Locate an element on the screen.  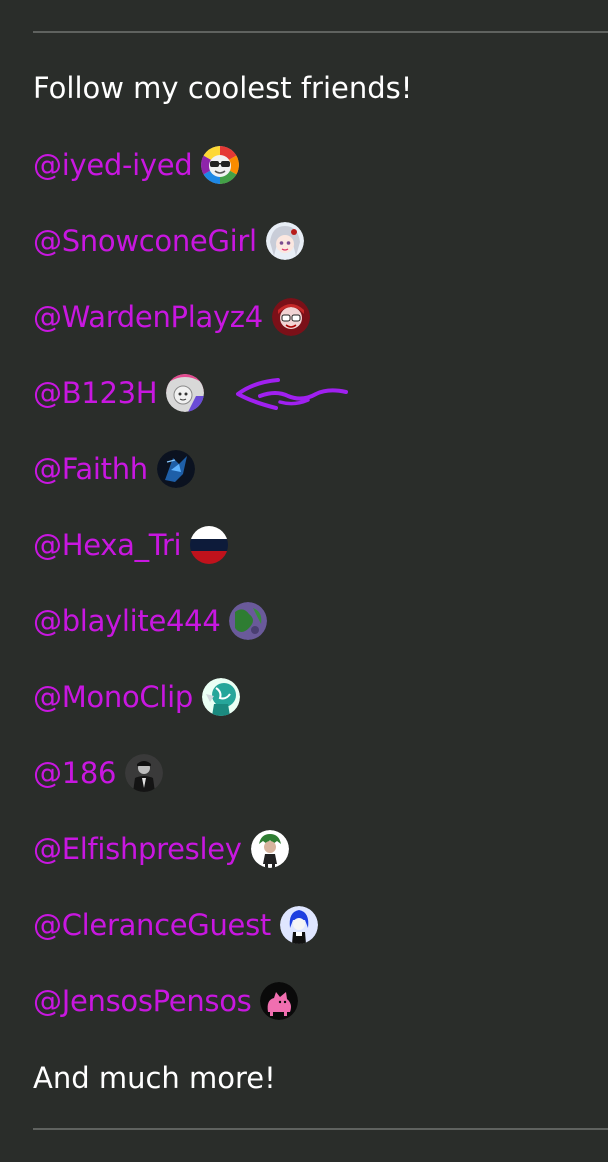
dark-blue-avatar-icon is located at coordinates (175, 469).